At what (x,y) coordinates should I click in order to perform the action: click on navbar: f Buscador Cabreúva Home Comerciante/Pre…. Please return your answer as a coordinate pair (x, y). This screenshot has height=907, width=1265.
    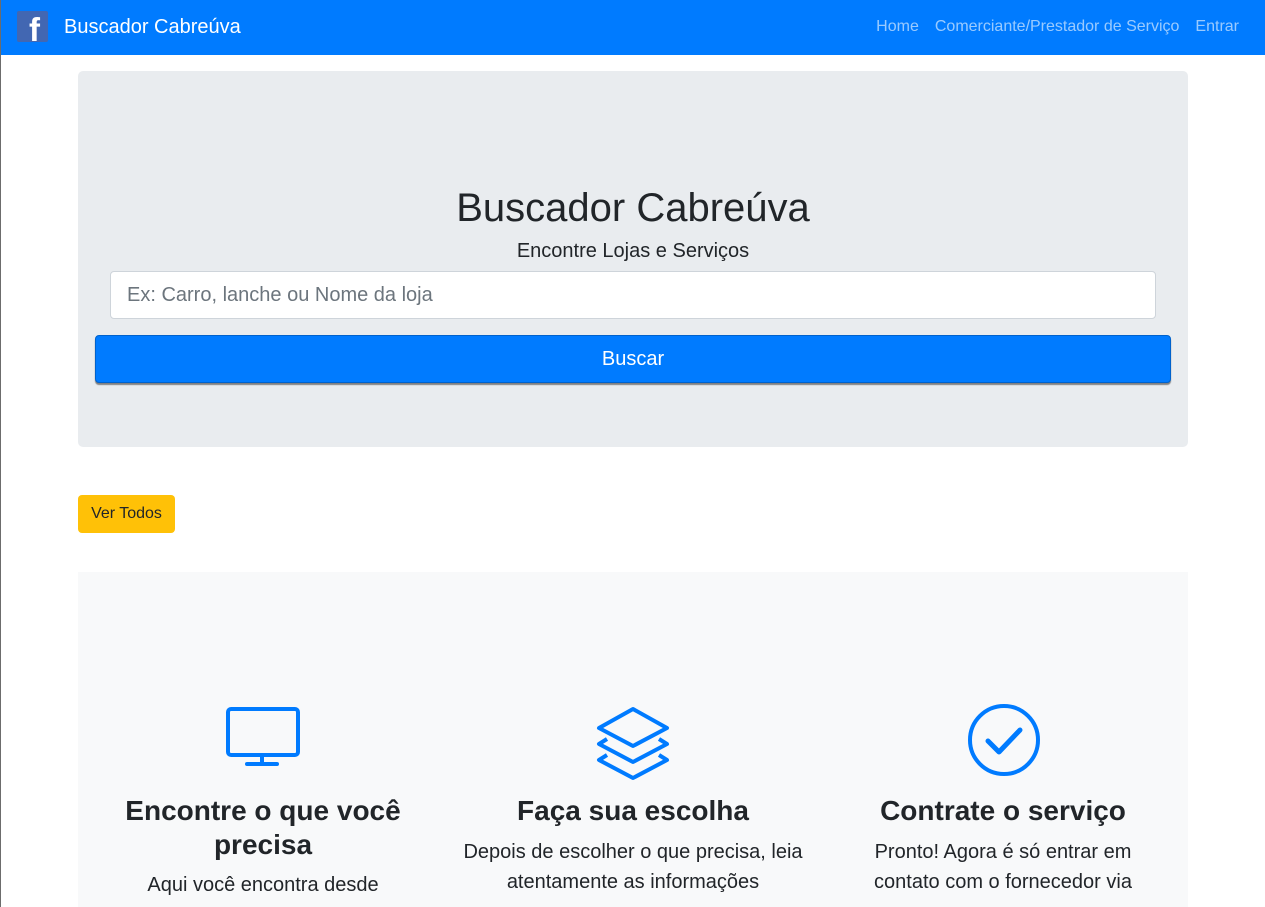
    Looking at the image, I should click on (633, 27).